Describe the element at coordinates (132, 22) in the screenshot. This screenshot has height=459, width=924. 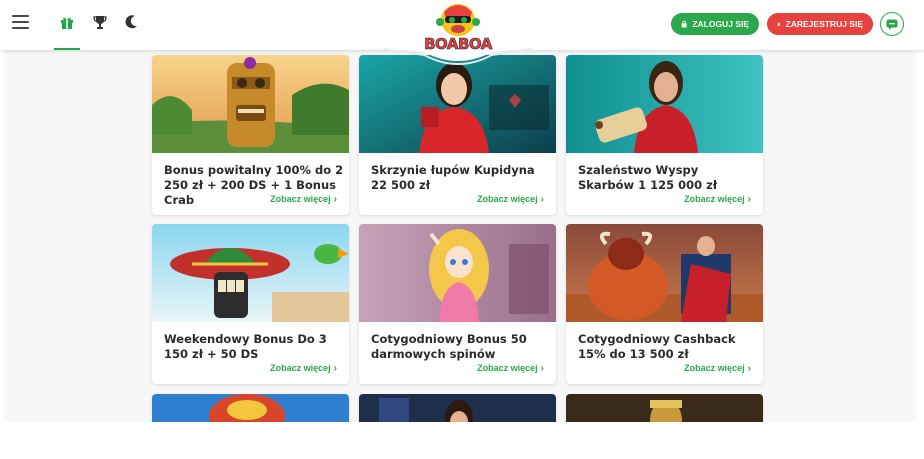
I see `moon-icon` at that location.